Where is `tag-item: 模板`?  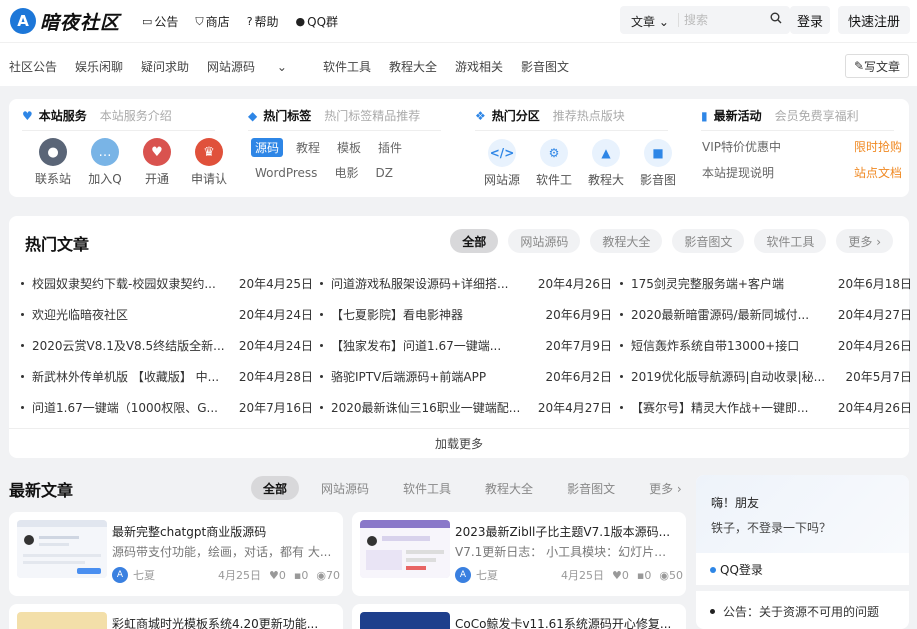 tag-item: 模板 is located at coordinates (349, 147).